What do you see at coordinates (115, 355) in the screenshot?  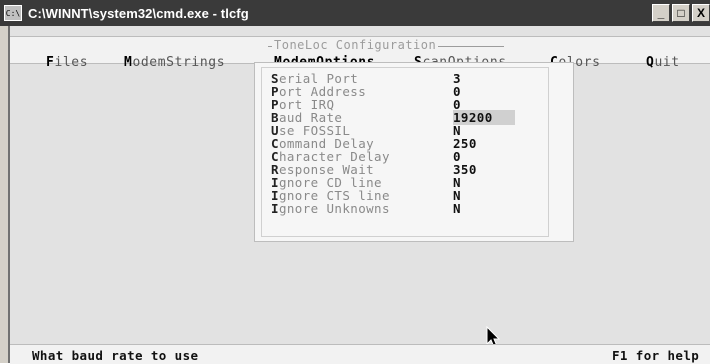 I see `status-hint: What baud rate to use` at bounding box center [115, 355].